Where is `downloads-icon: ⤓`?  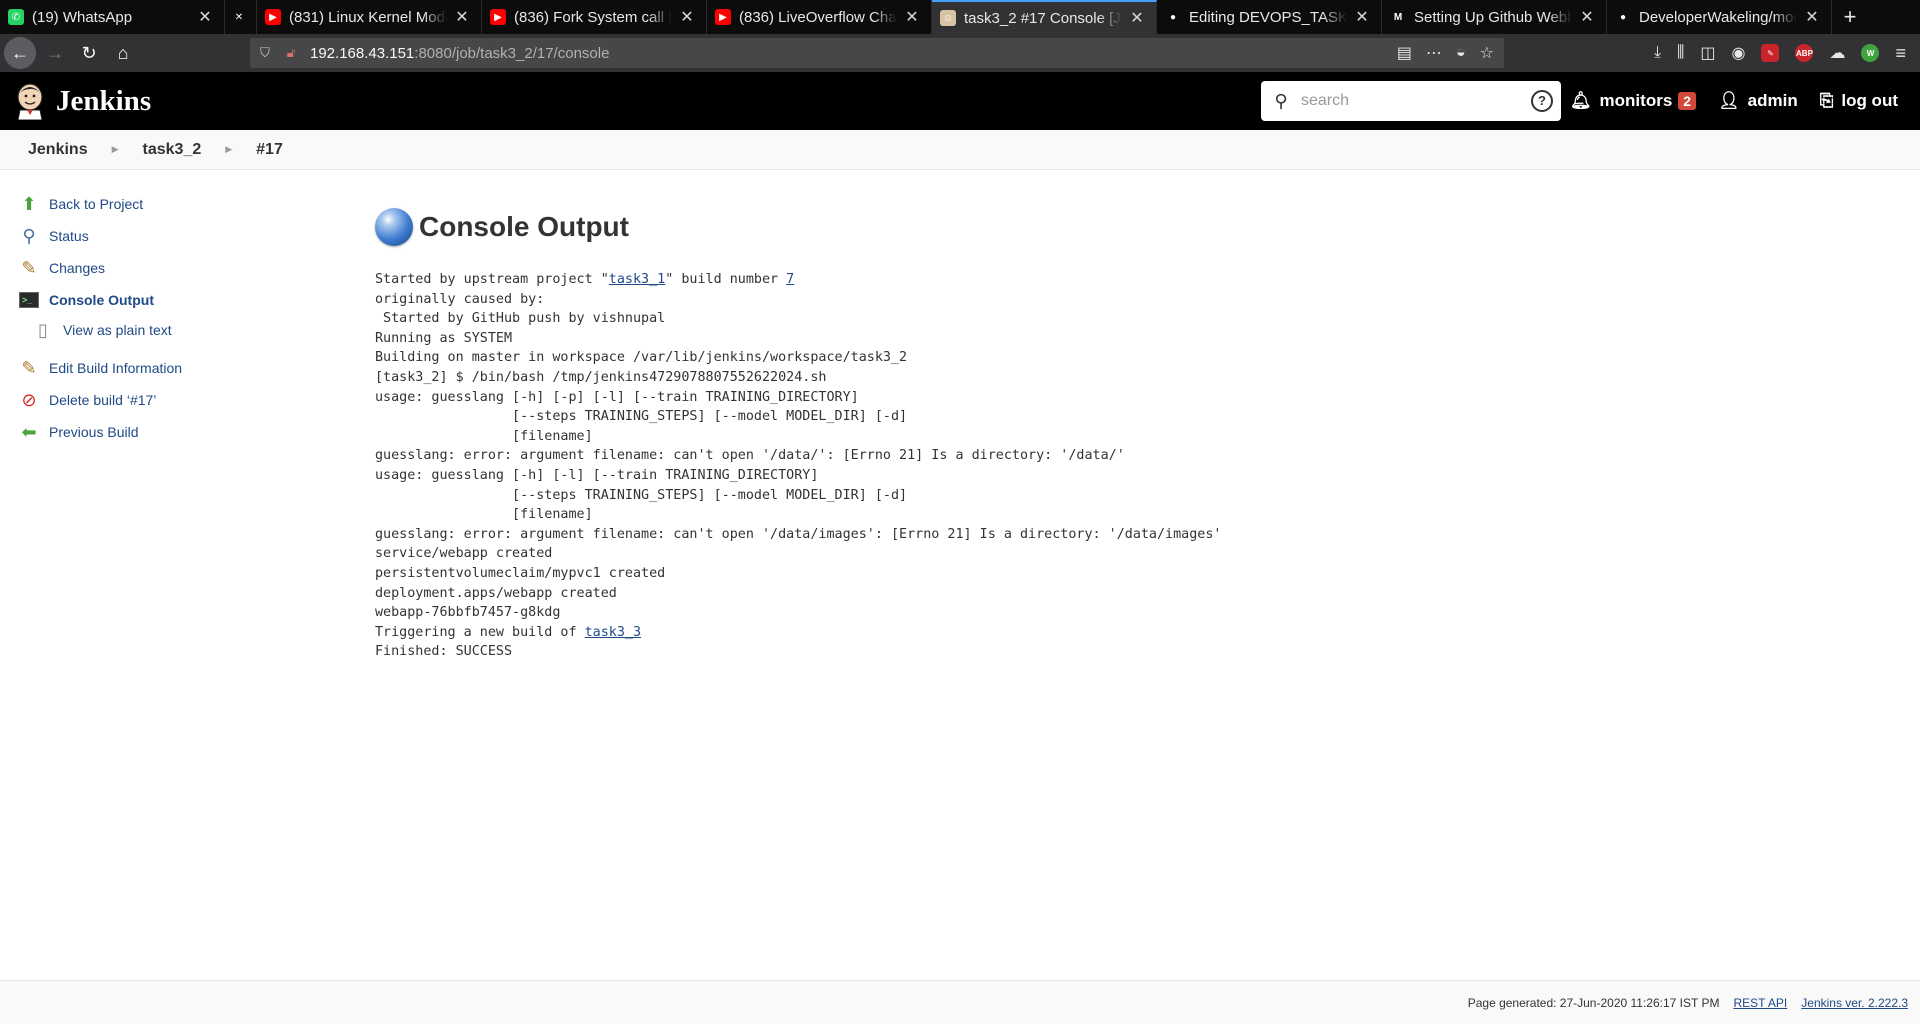 downloads-icon: ⤓ is located at coordinates (1657, 53).